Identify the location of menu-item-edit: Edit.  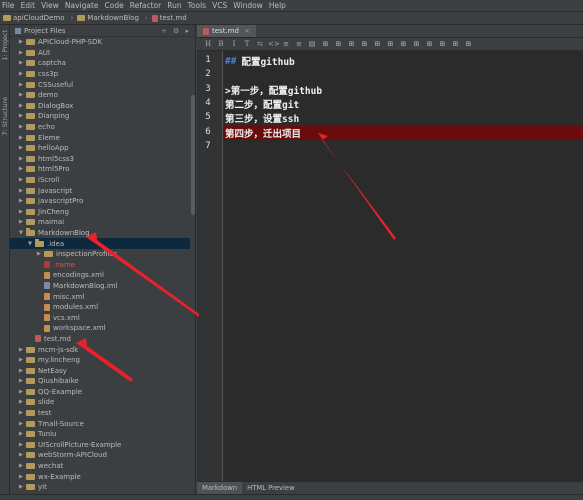
(28, 5).